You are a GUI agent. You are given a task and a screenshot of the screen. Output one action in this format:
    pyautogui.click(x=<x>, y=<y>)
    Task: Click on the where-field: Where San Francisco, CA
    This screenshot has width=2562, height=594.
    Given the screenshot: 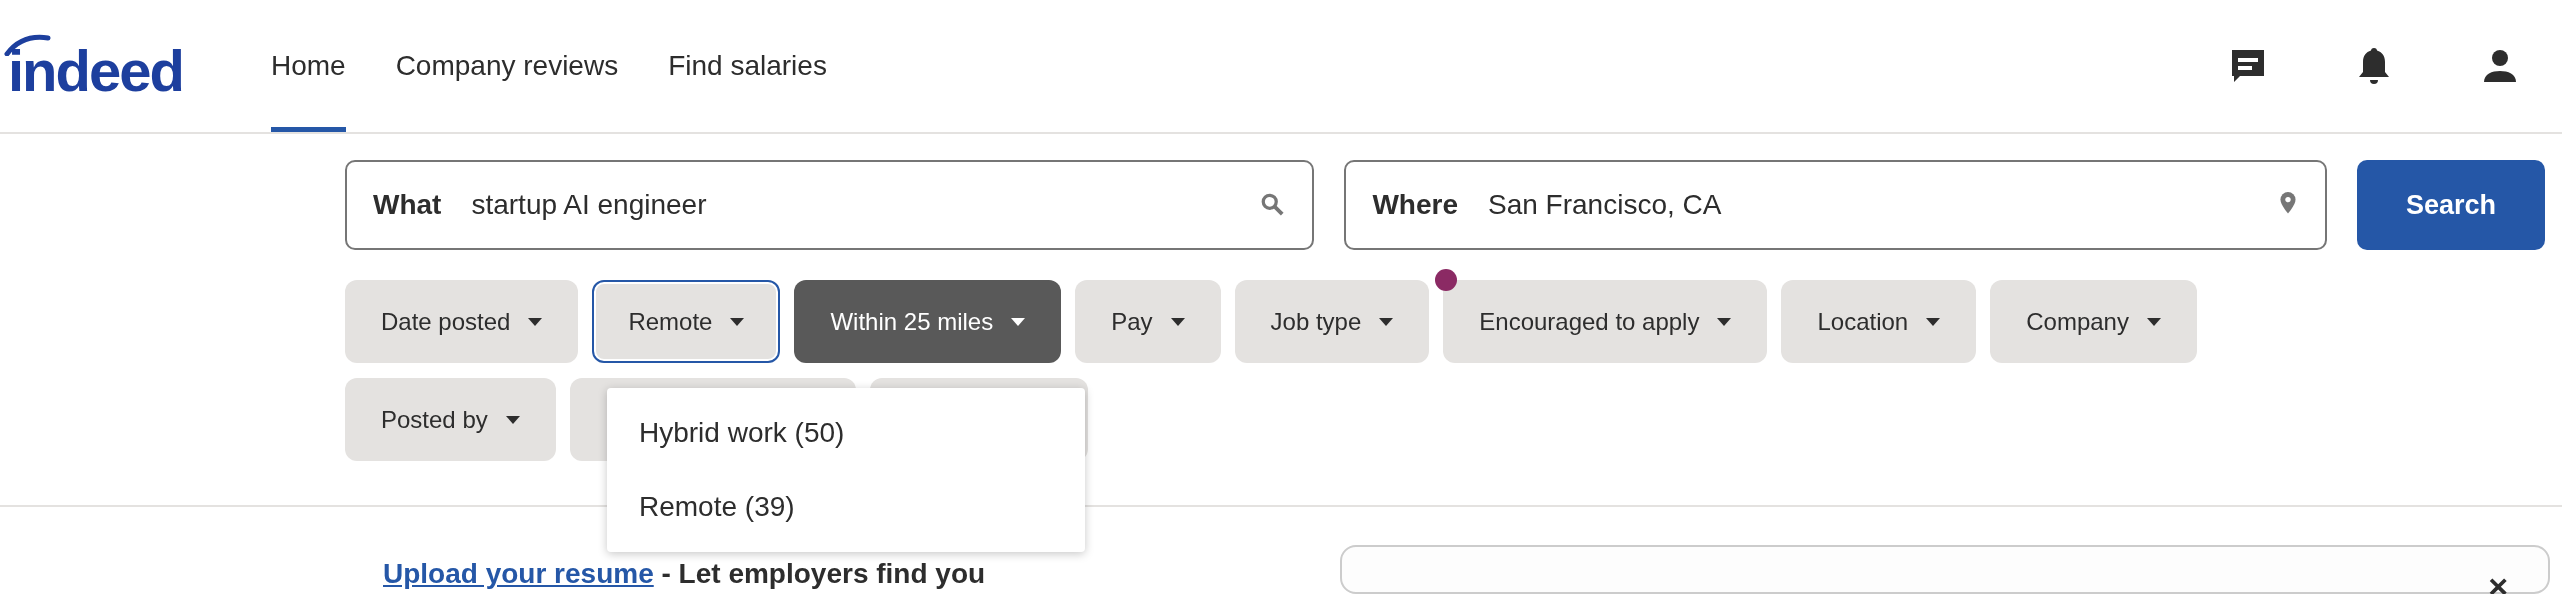 What is the action you would take?
    pyautogui.click(x=1835, y=205)
    